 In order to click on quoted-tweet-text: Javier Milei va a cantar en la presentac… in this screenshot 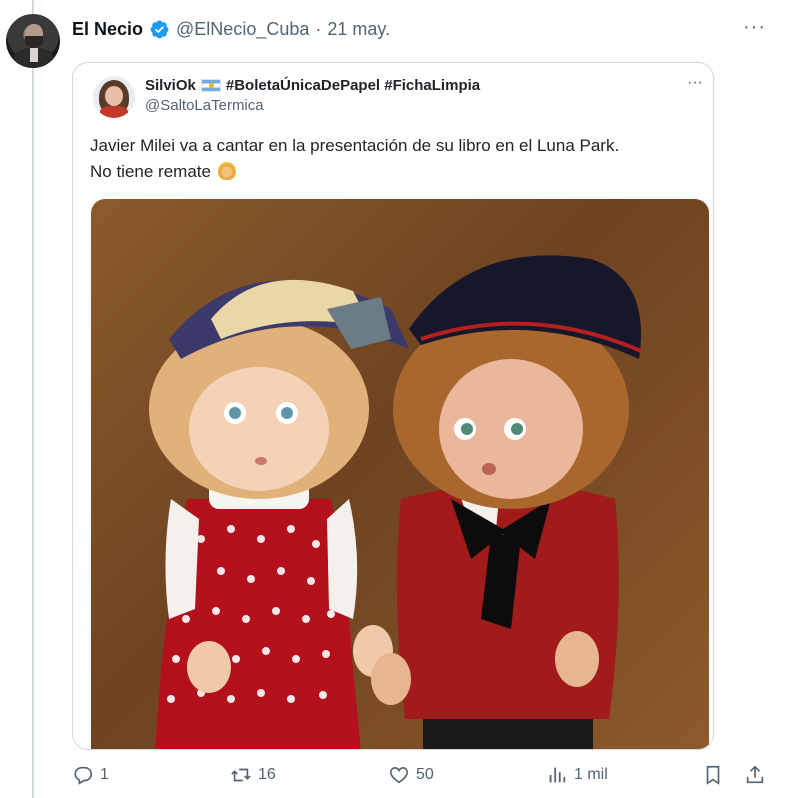, I will do `click(395, 159)`.